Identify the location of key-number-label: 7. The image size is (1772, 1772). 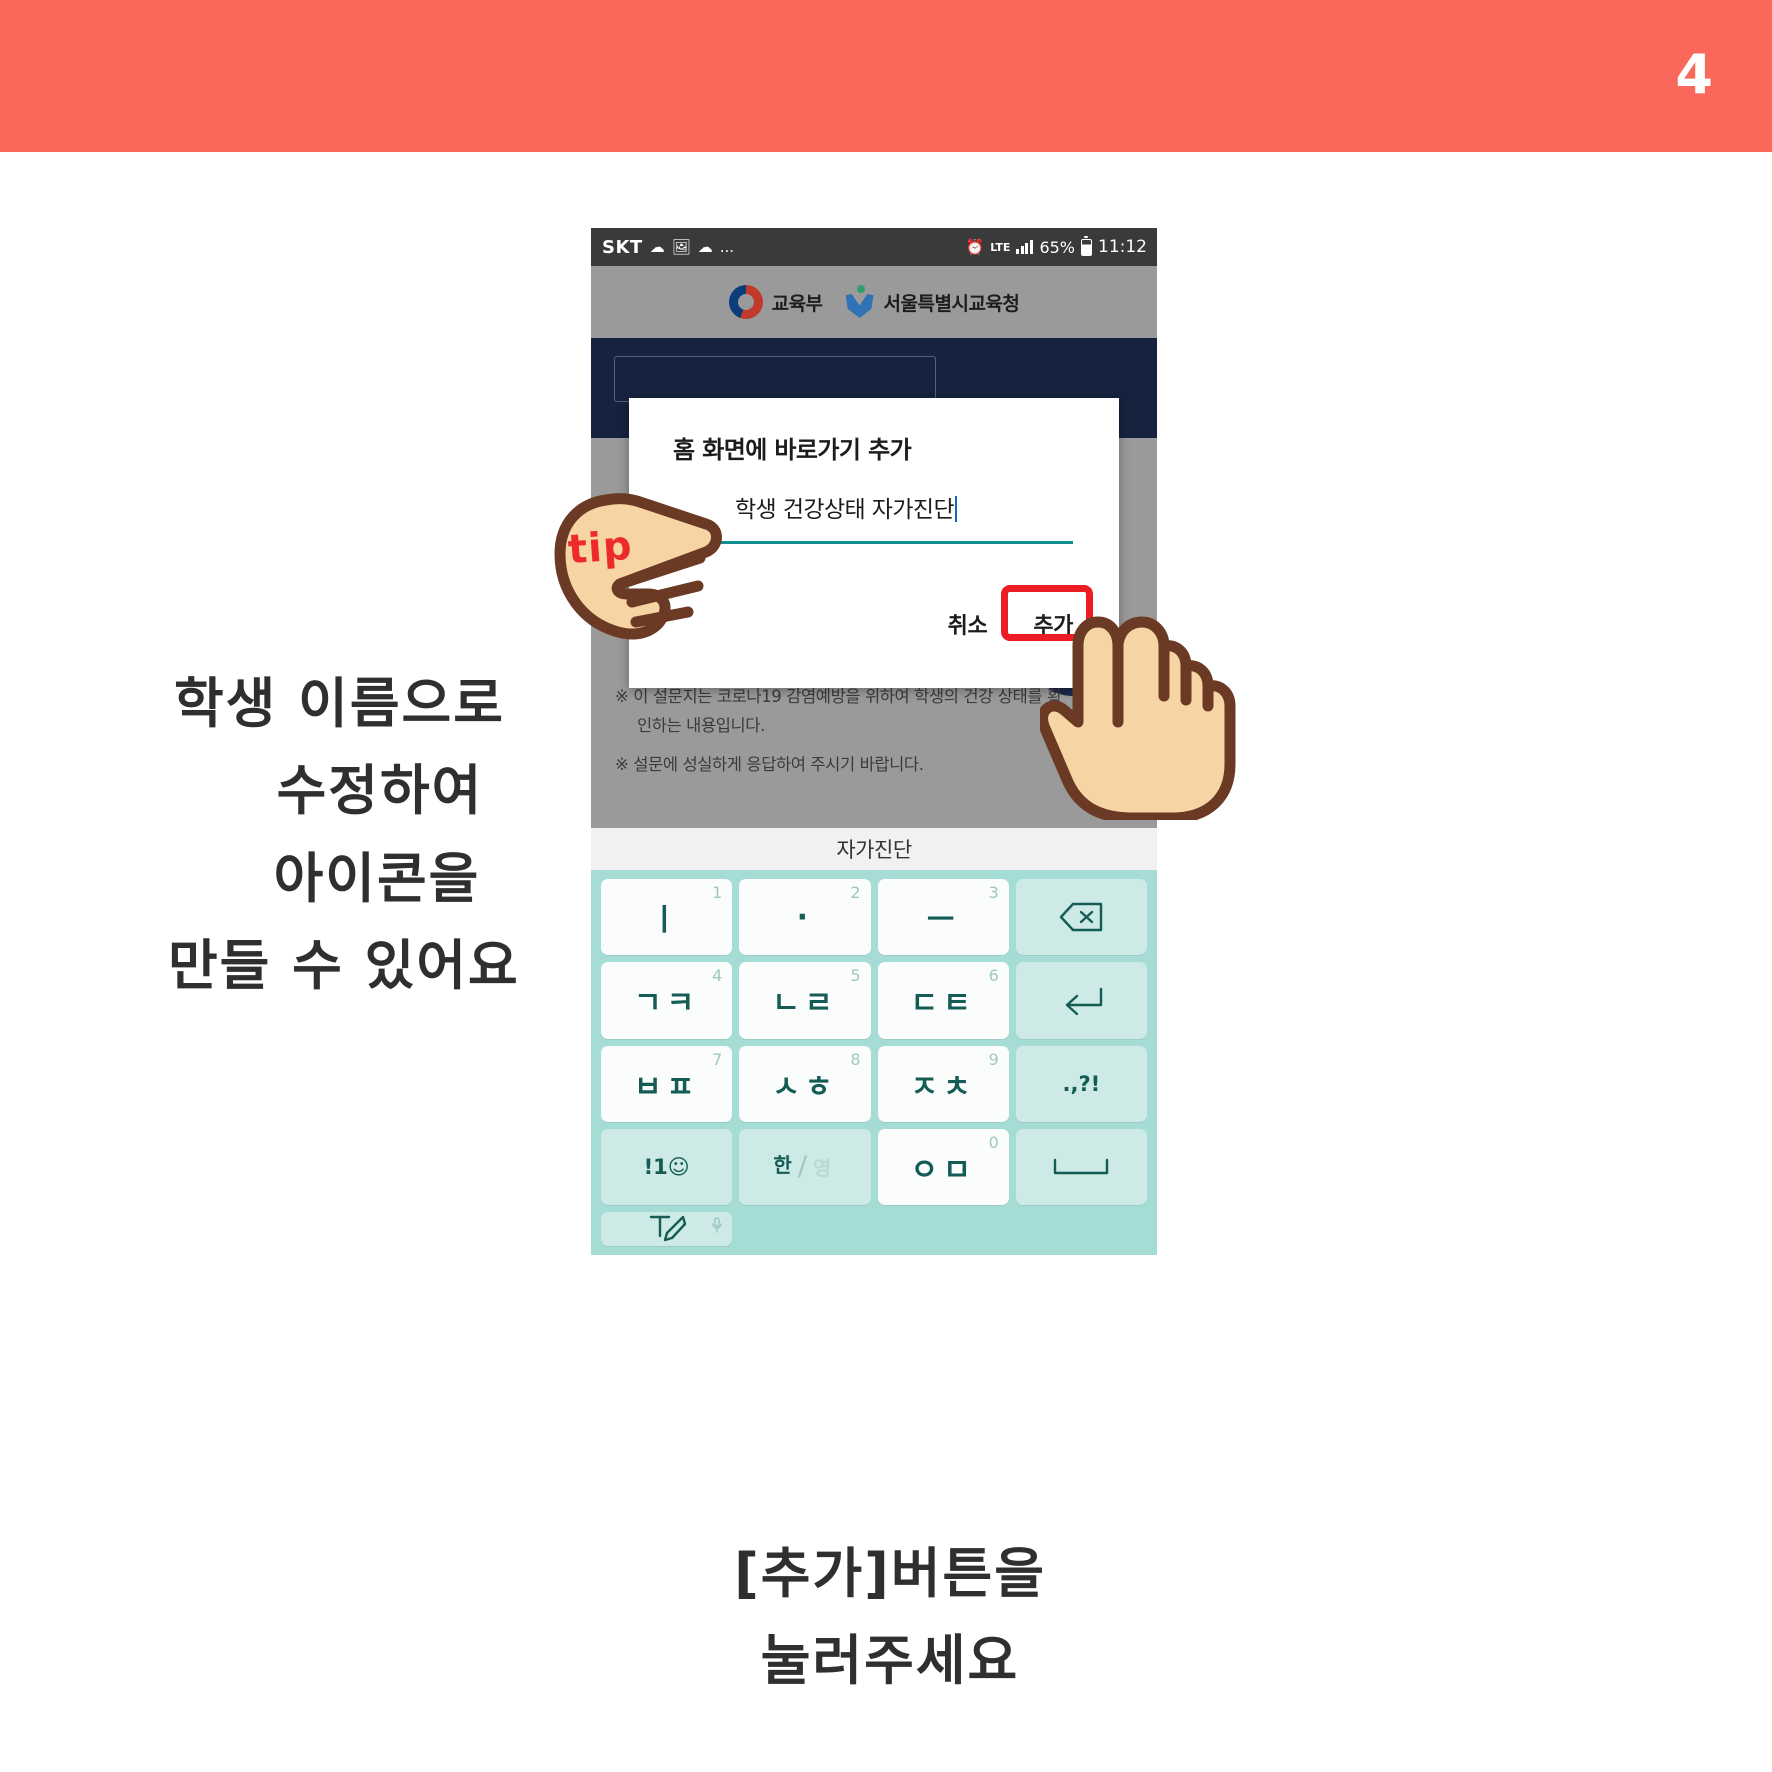
(717, 1059).